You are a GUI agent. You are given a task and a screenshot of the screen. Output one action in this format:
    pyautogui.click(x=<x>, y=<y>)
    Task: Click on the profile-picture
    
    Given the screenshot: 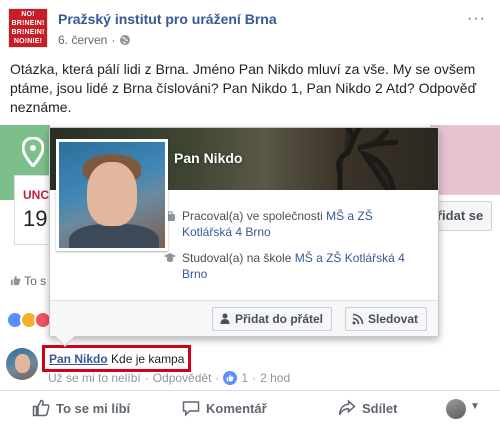 What is the action you would take?
    pyautogui.click(x=112, y=195)
    